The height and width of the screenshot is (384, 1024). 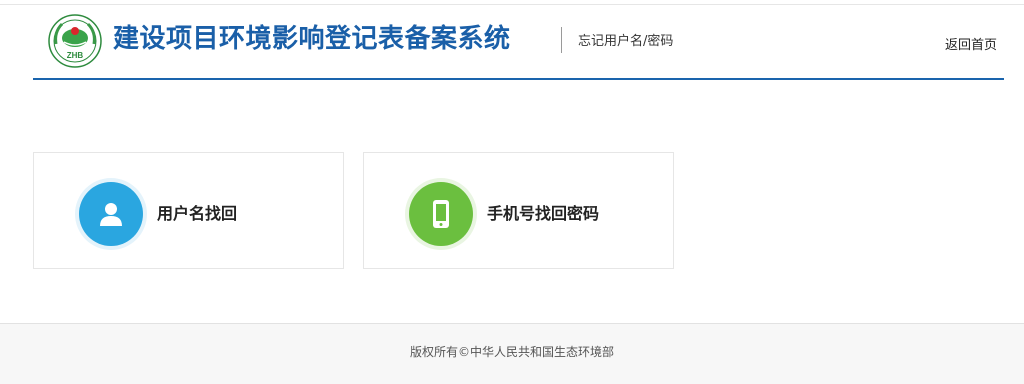 What do you see at coordinates (75, 55) in the screenshot?
I see `logo-text: ZHB` at bounding box center [75, 55].